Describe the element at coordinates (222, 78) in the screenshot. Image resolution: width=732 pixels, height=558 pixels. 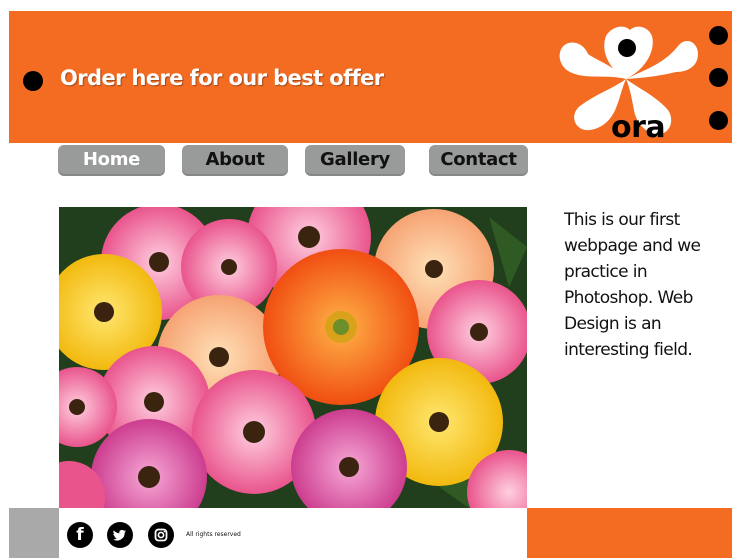
I see `offer-headline: Order here for our best offer` at that location.